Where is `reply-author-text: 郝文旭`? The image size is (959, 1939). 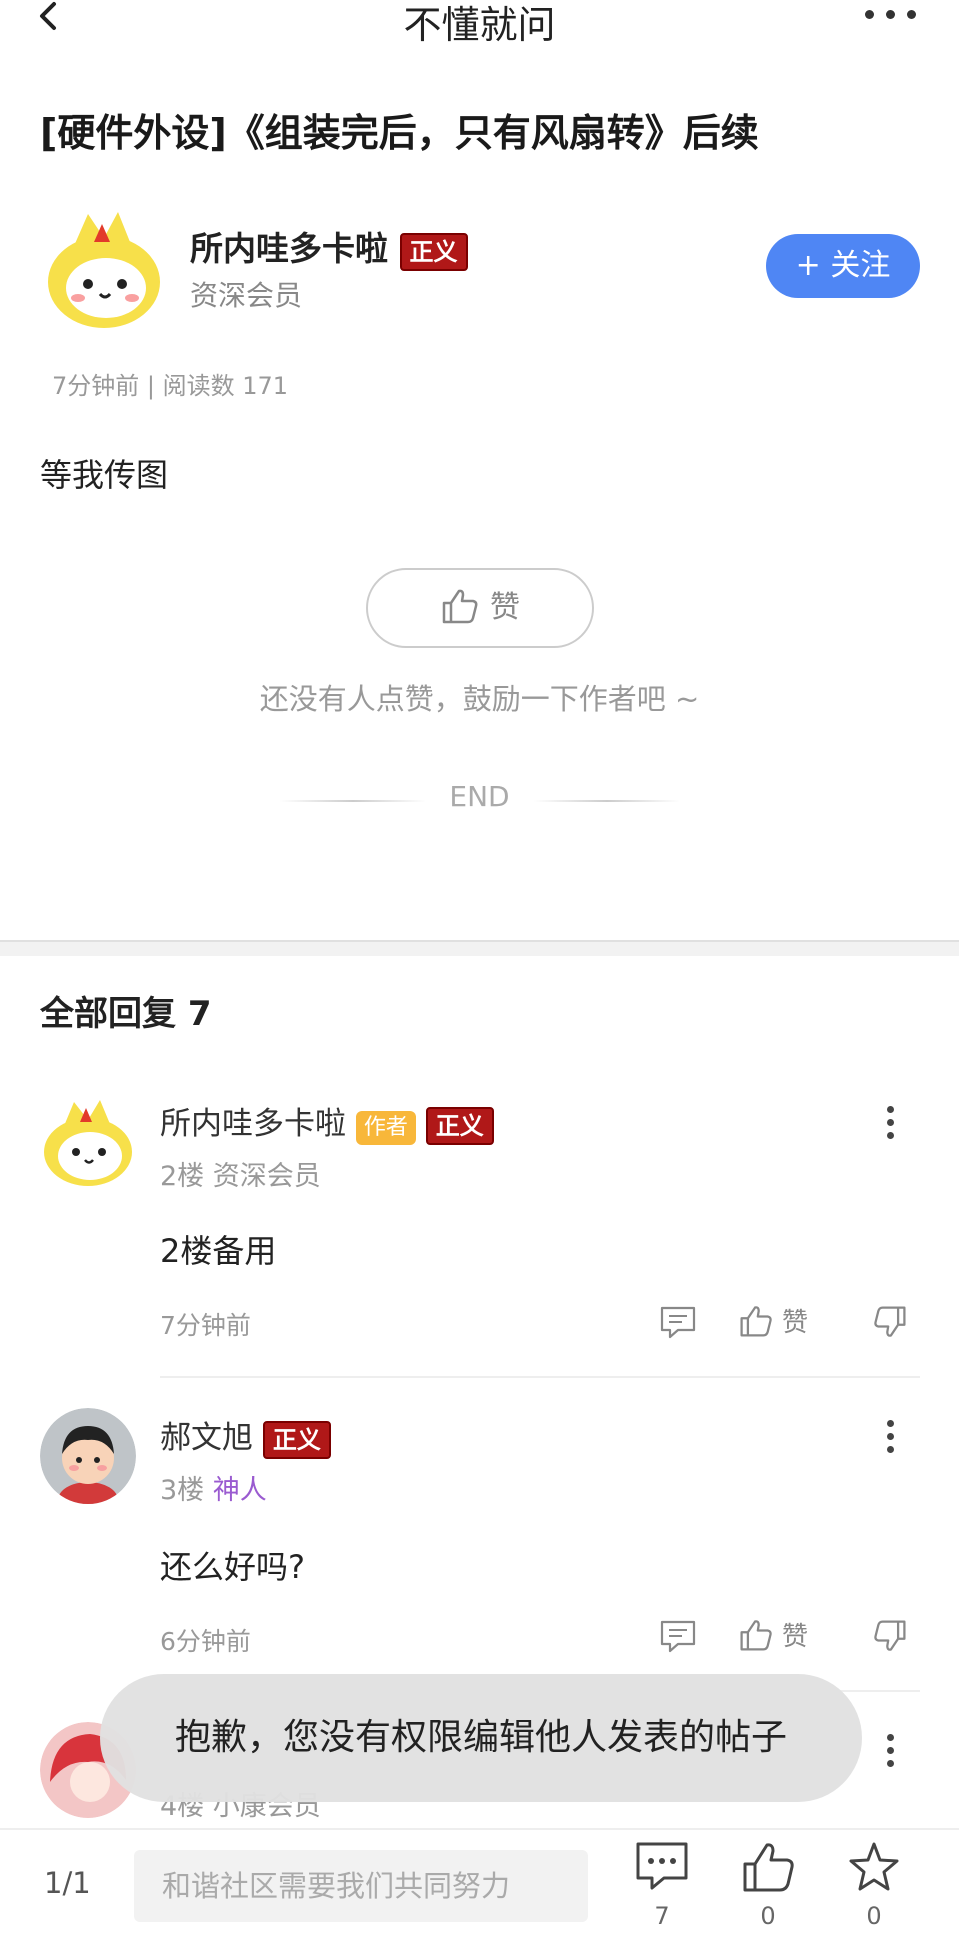
reply-author-text: 郝文旭 is located at coordinates (206, 1438).